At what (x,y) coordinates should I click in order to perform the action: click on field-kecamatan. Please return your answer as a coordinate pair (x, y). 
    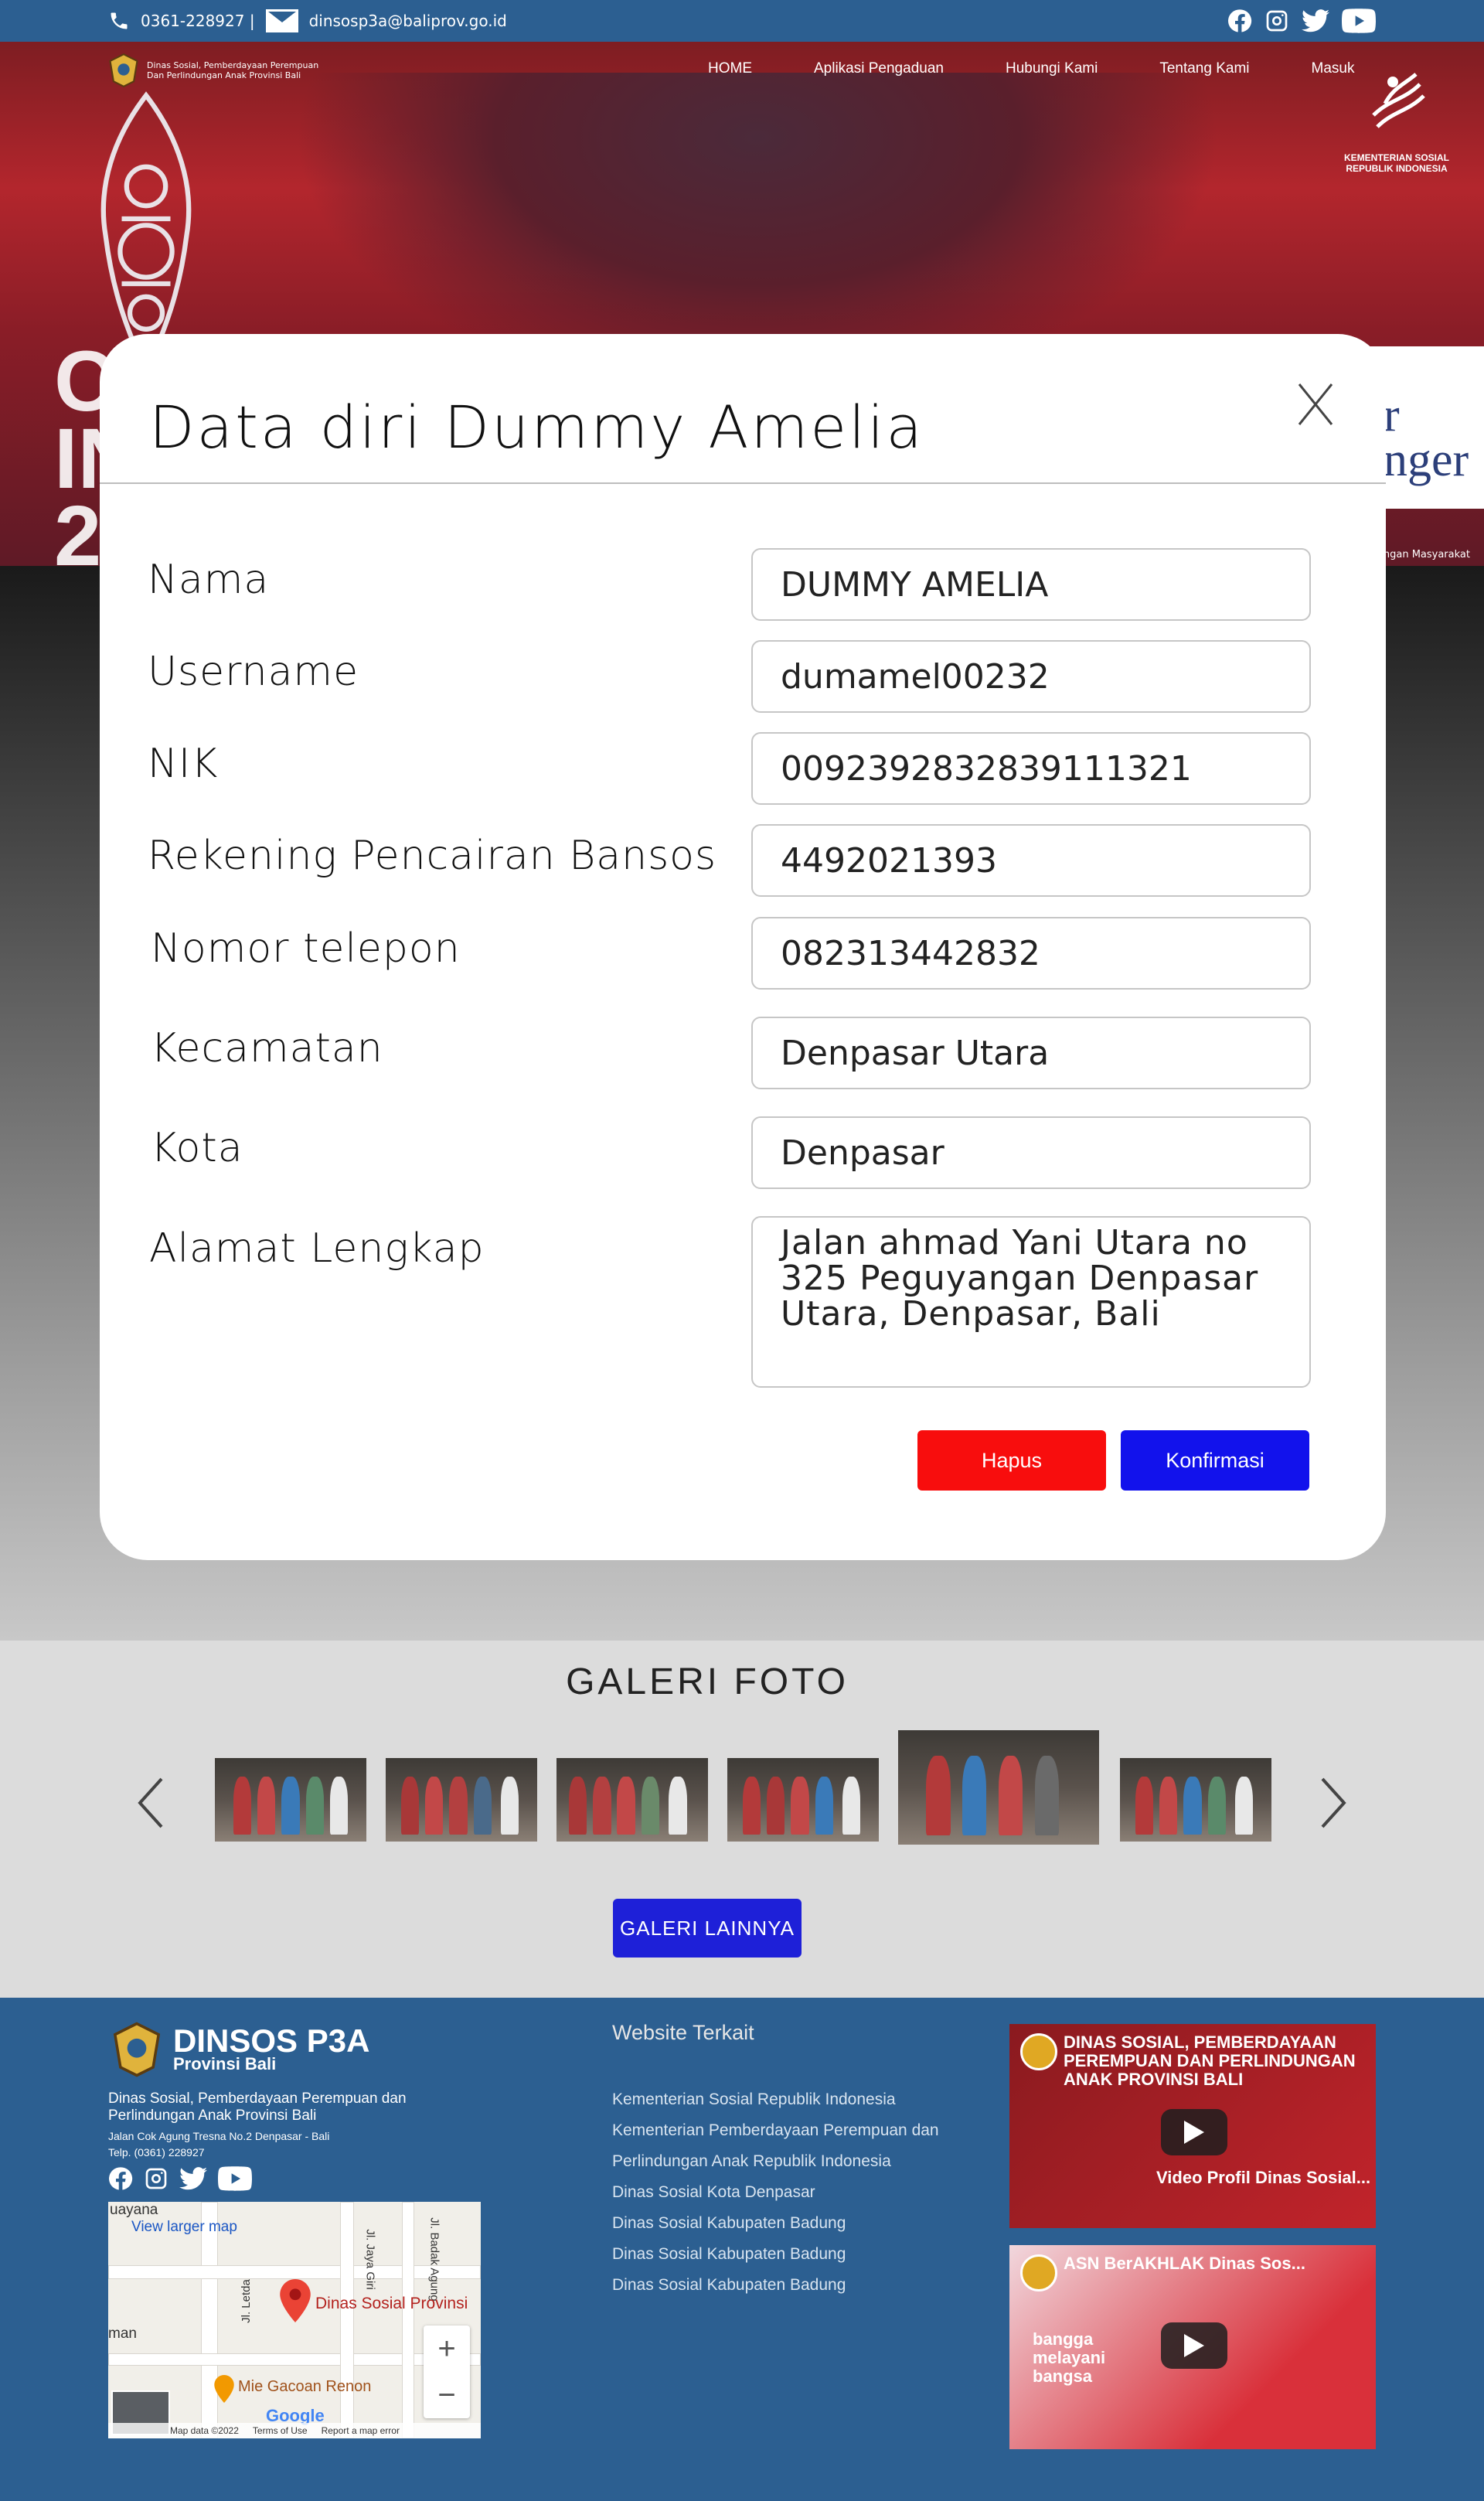
    Looking at the image, I should click on (1031, 1053).